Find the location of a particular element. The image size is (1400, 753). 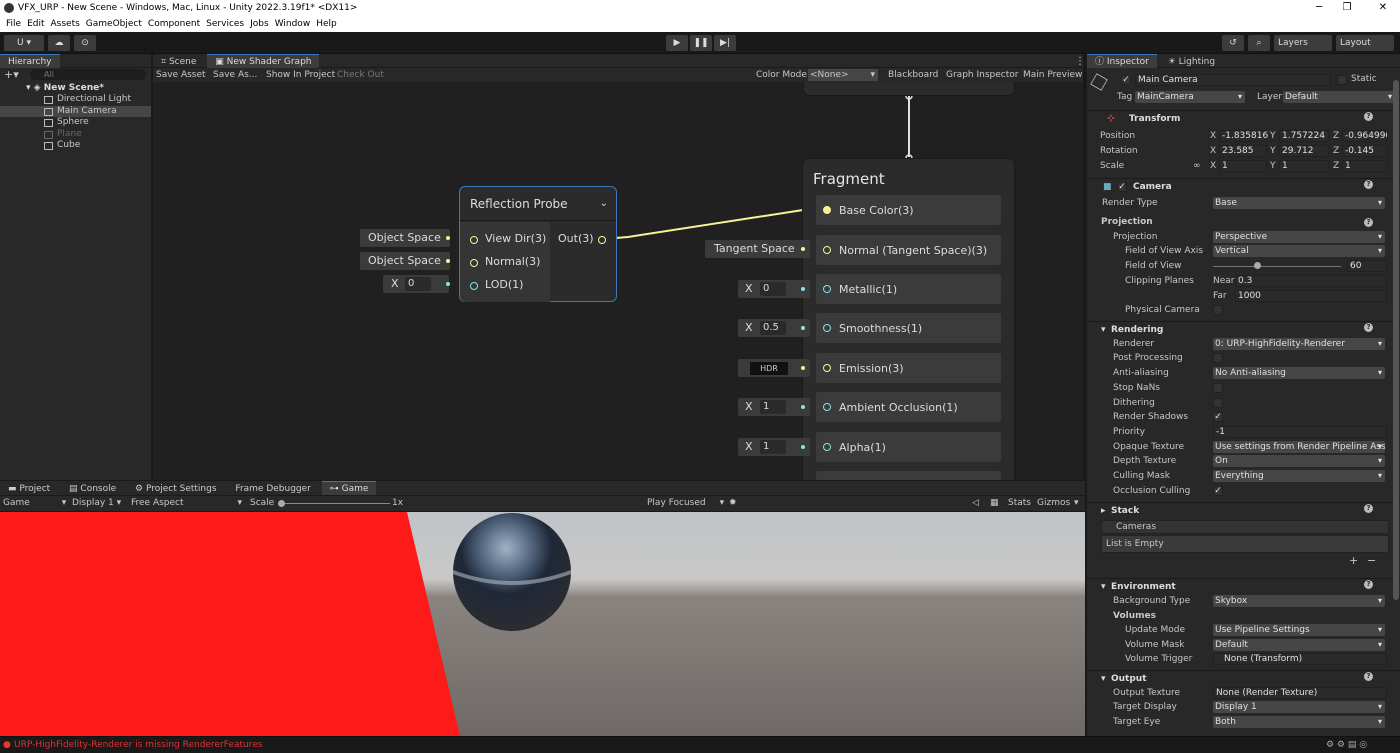

metallic-input: X0 is located at coordinates (774, 289).